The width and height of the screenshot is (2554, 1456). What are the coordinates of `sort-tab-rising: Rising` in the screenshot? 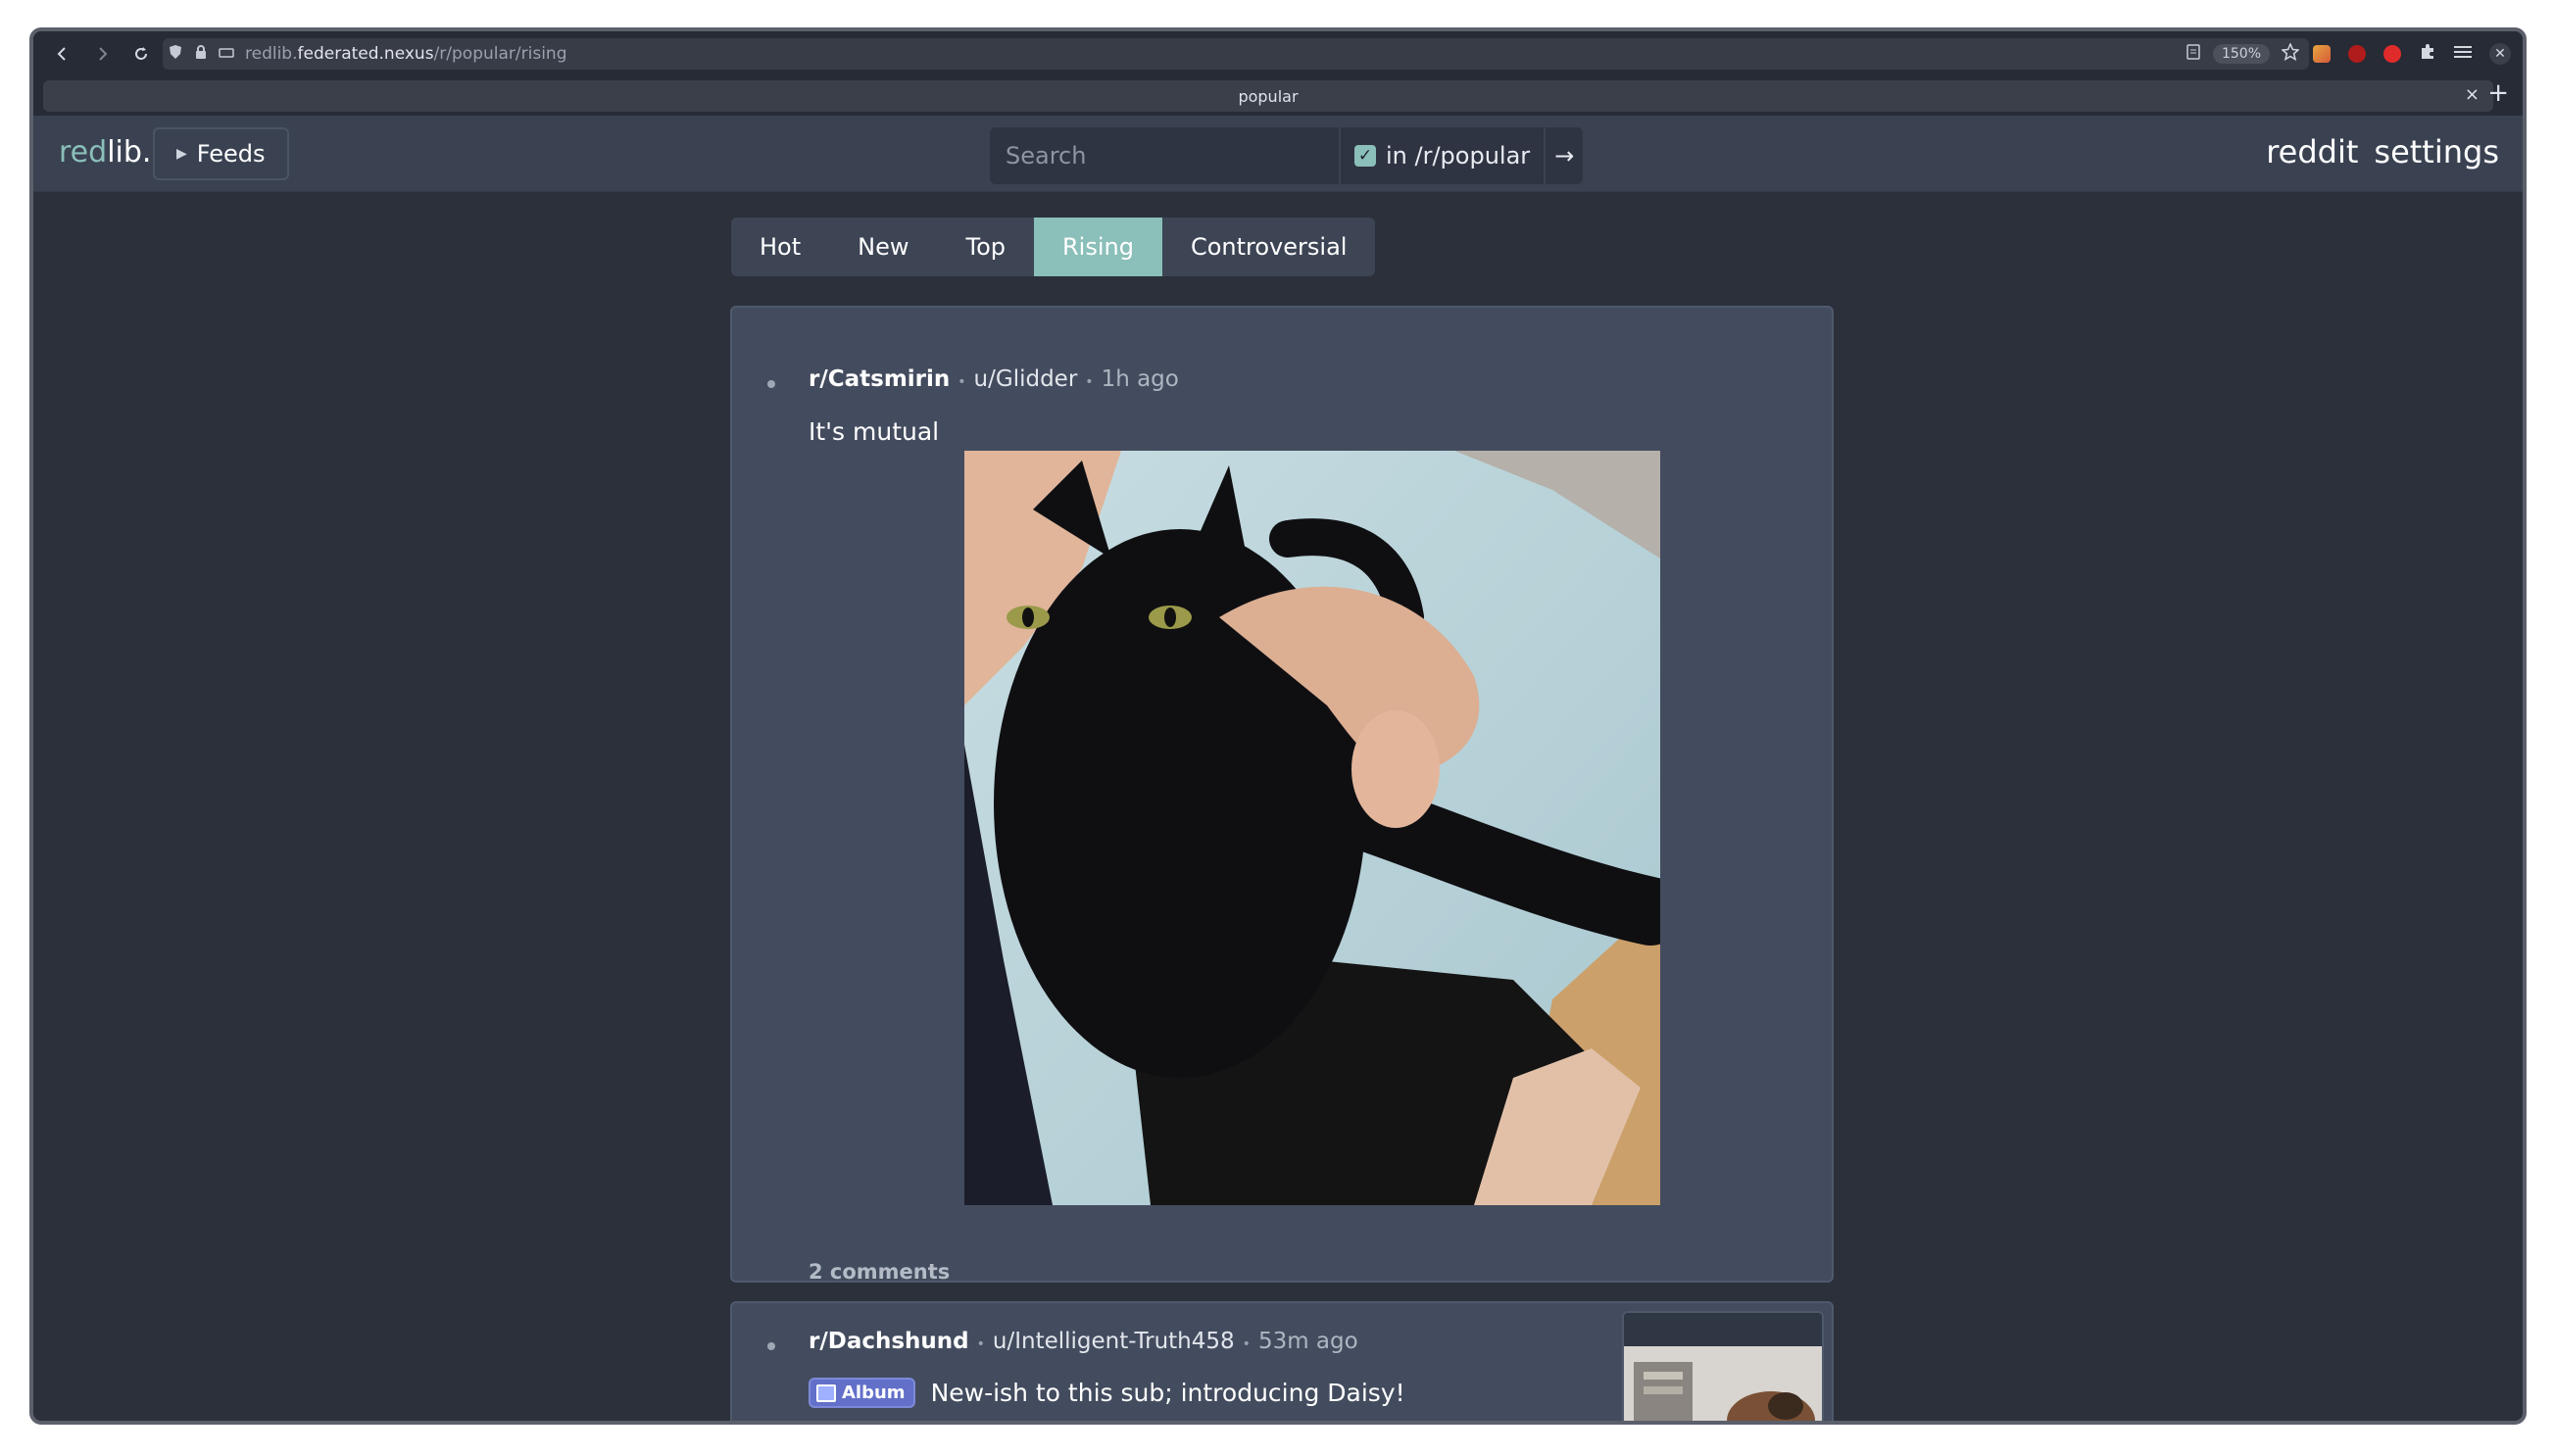 It's located at (1098, 247).